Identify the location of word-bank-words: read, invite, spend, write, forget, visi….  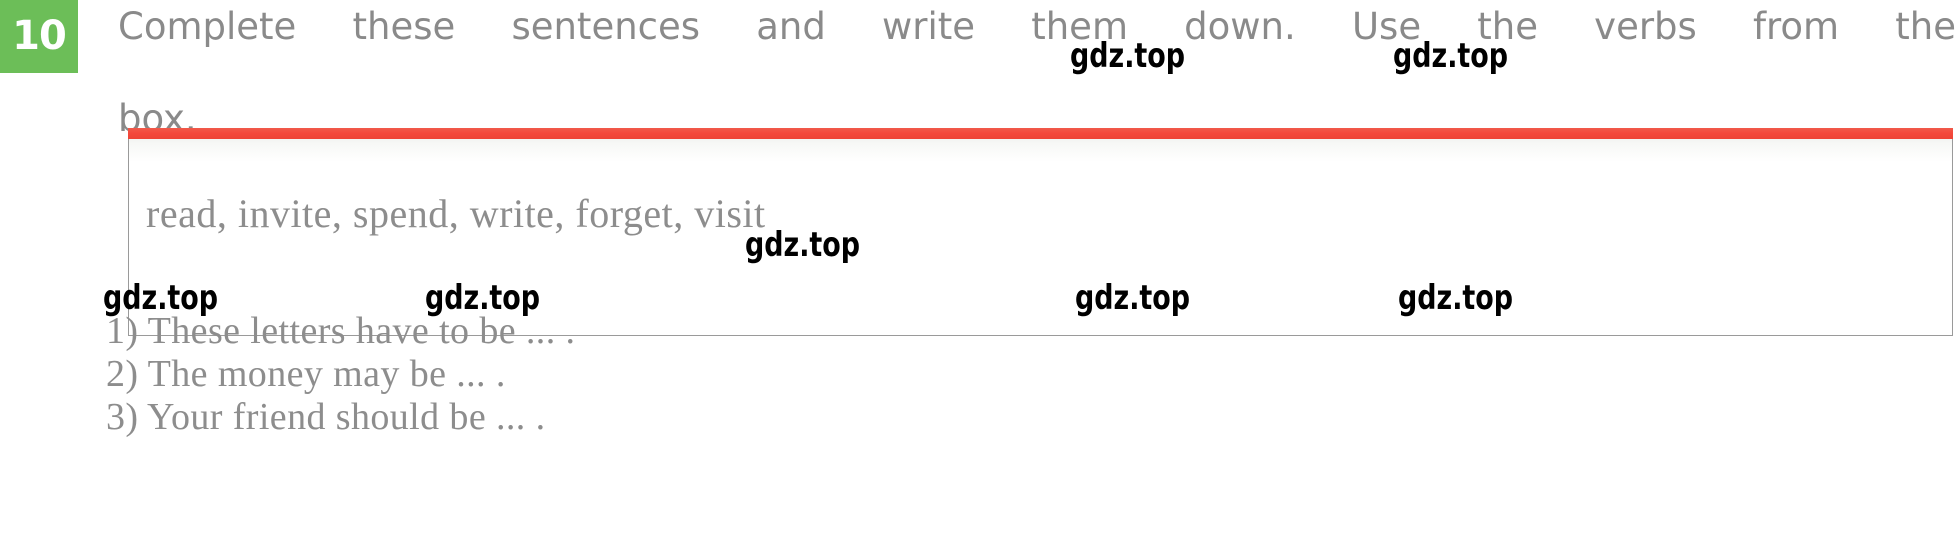
(456, 213).